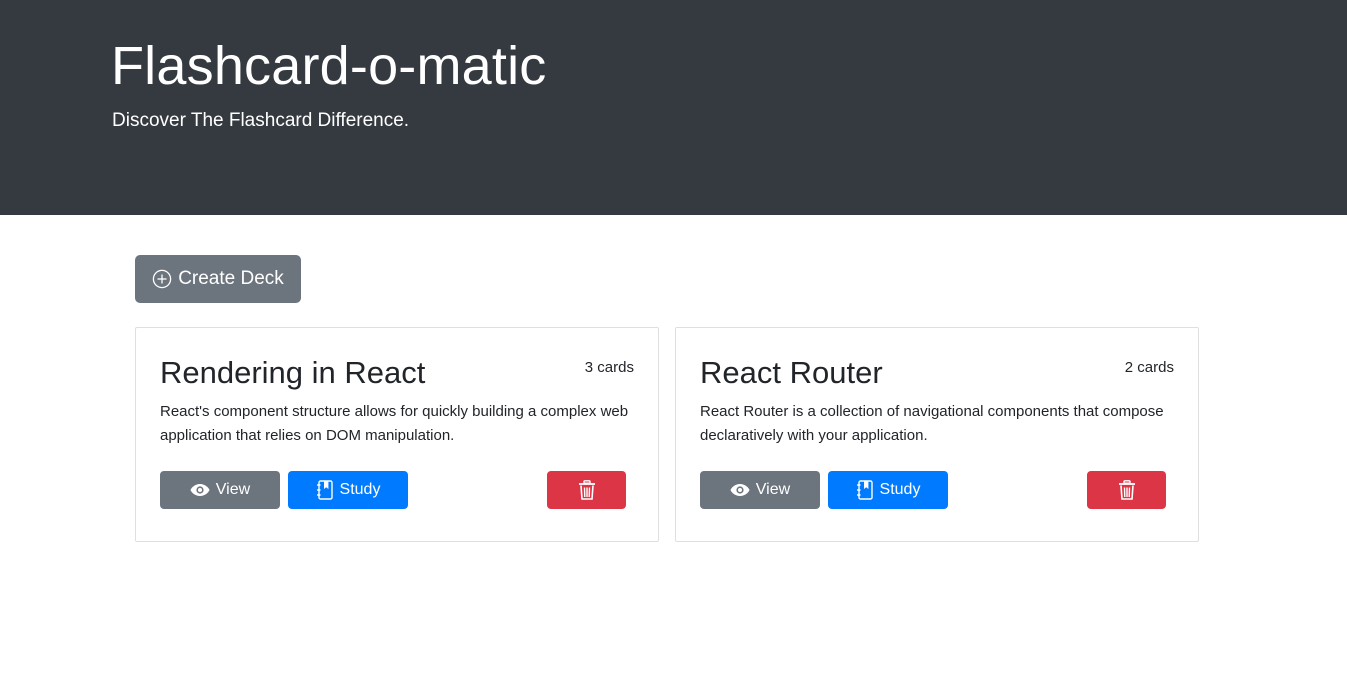  Describe the element at coordinates (791, 372) in the screenshot. I see `deck-name: React Router` at that location.